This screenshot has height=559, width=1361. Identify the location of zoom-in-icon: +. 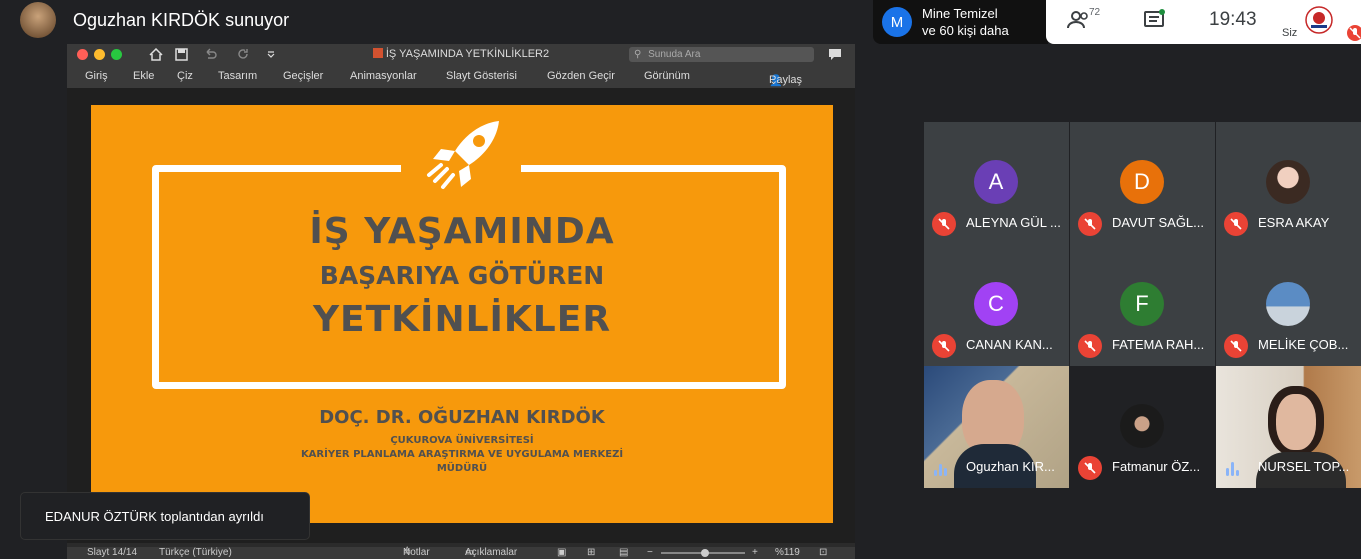
(755, 552).